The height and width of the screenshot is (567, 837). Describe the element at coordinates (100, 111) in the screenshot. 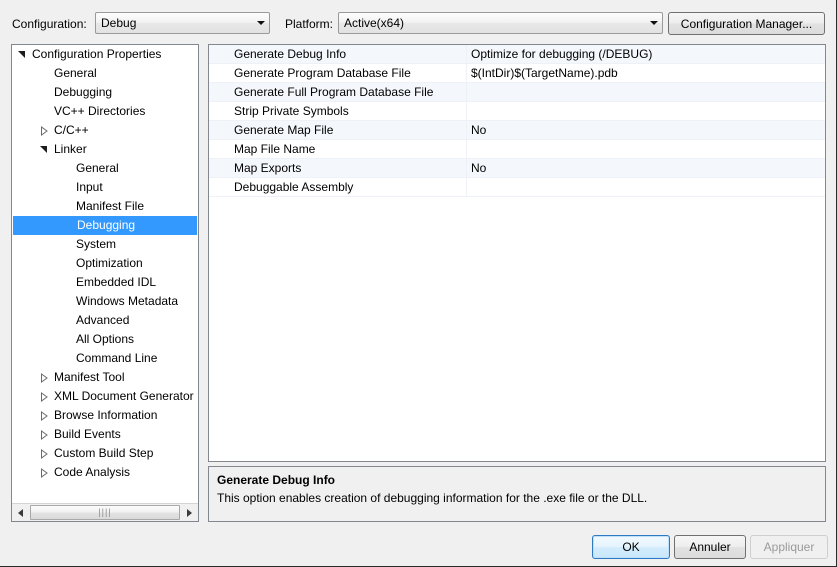

I see `tree-item-label: VC++ Directories` at that location.